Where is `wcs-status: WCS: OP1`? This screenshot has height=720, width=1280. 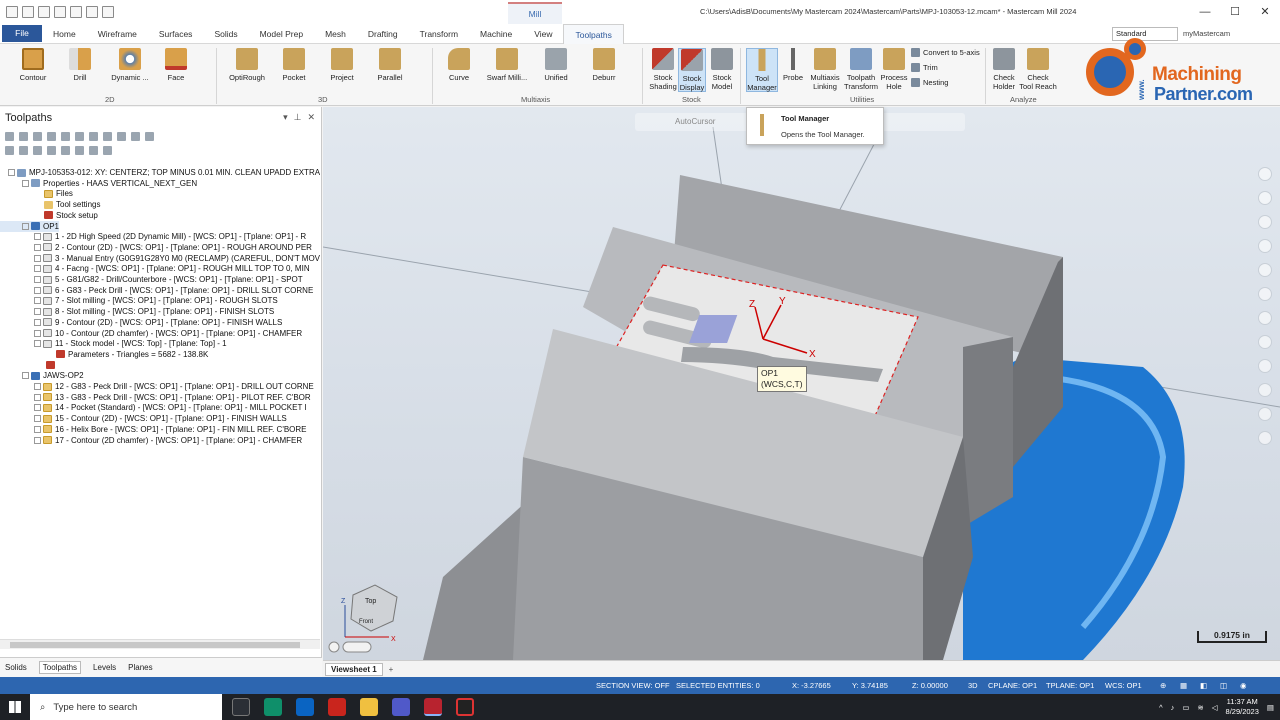 wcs-status: WCS: OP1 is located at coordinates (1123, 685).